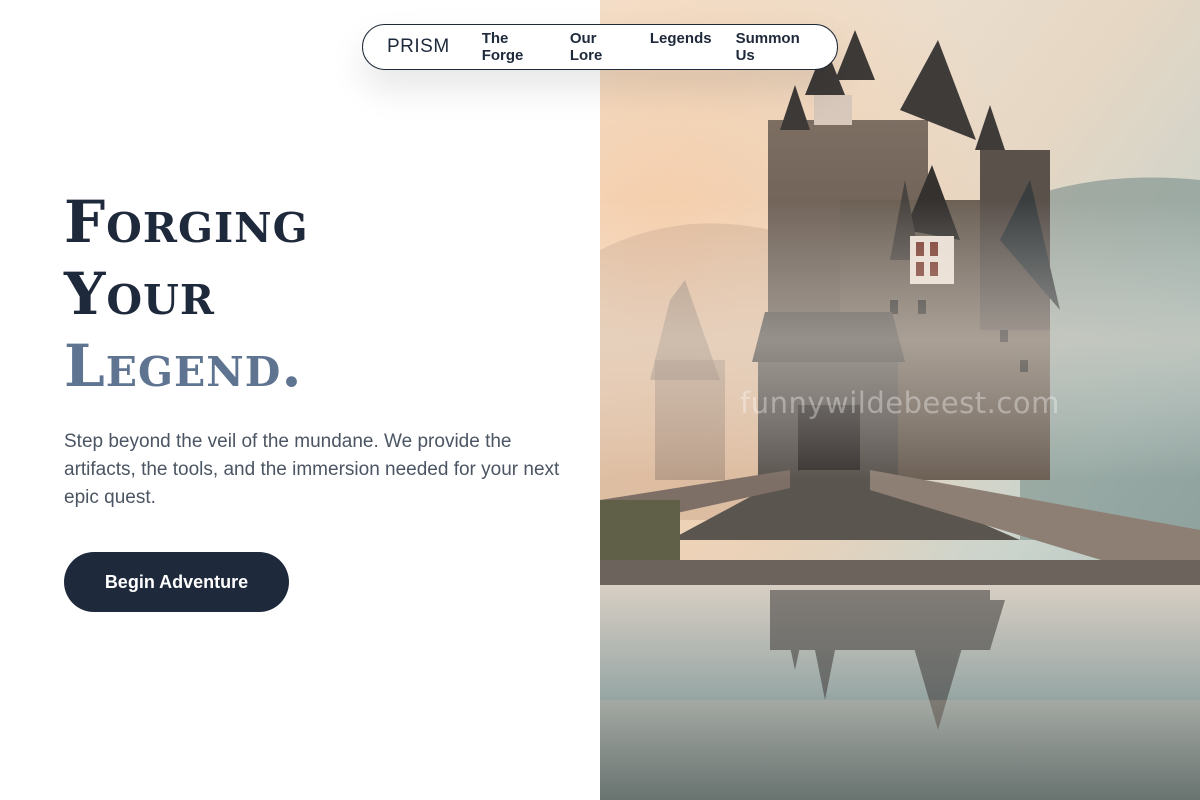 The height and width of the screenshot is (800, 1200). I want to click on headline-line-1: Forging, so click(186, 222).